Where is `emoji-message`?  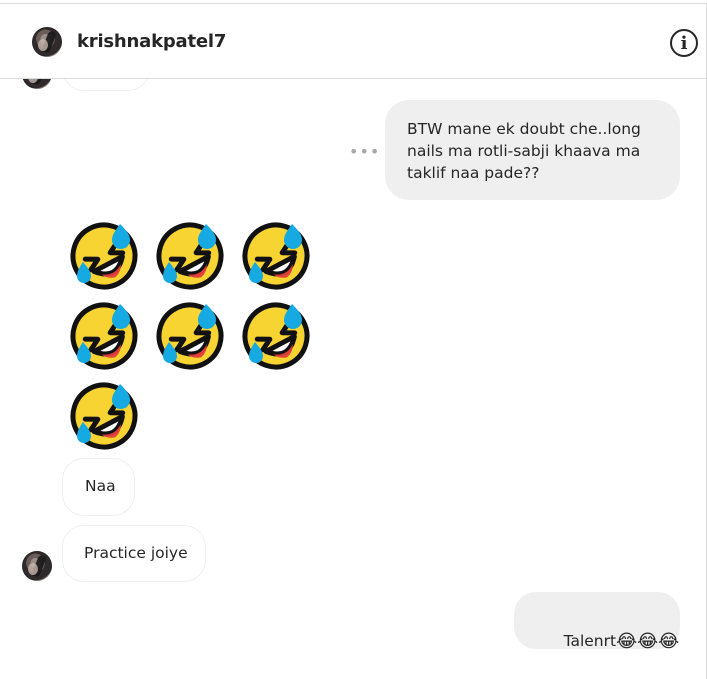
emoji-message is located at coordinates (198, 335).